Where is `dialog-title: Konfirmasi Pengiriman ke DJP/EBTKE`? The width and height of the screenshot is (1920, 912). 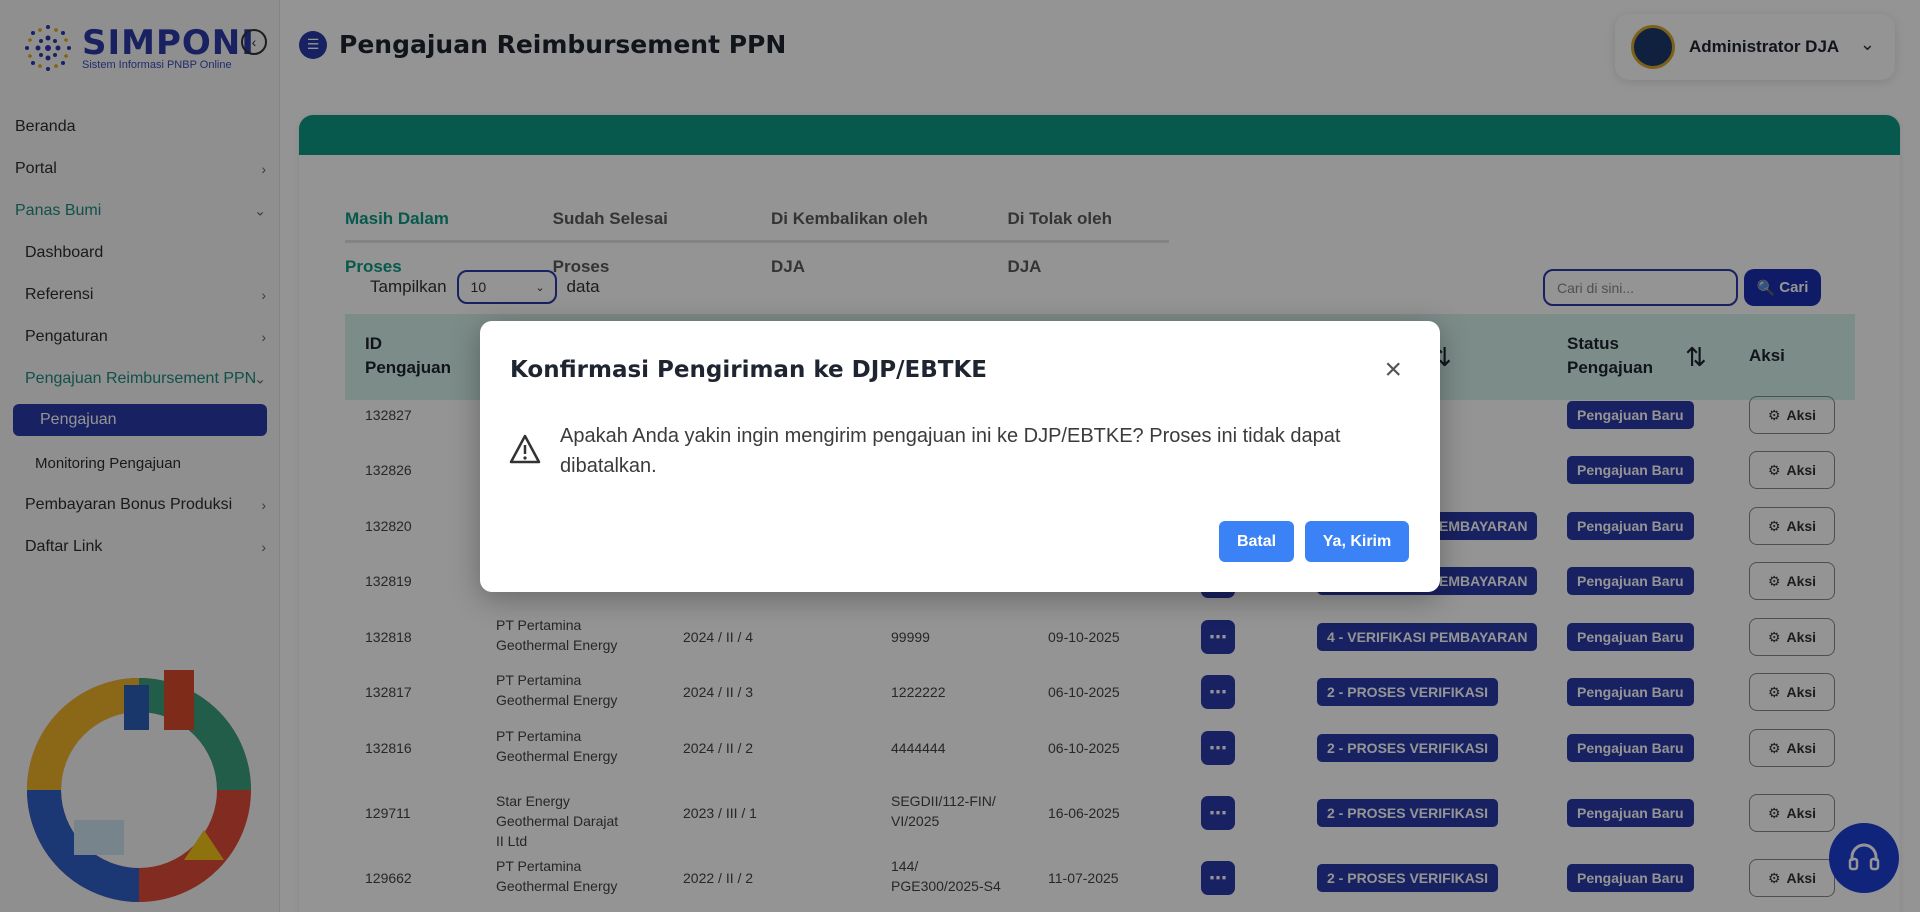
dialog-title: Konfirmasi Pengiriman ke DJP/EBTKE is located at coordinates (748, 370).